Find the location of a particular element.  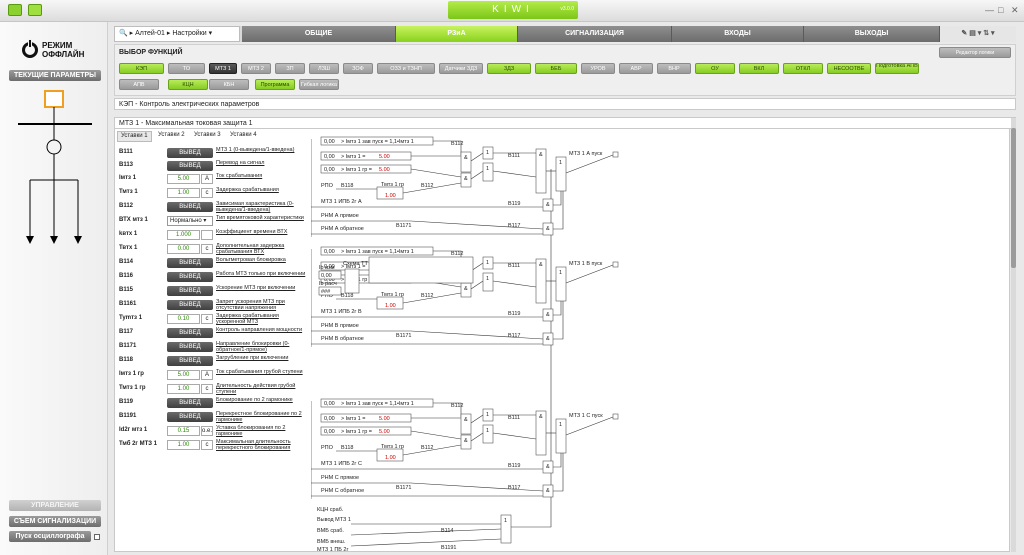

value-field: 1.000 is located at coordinates (183, 235).